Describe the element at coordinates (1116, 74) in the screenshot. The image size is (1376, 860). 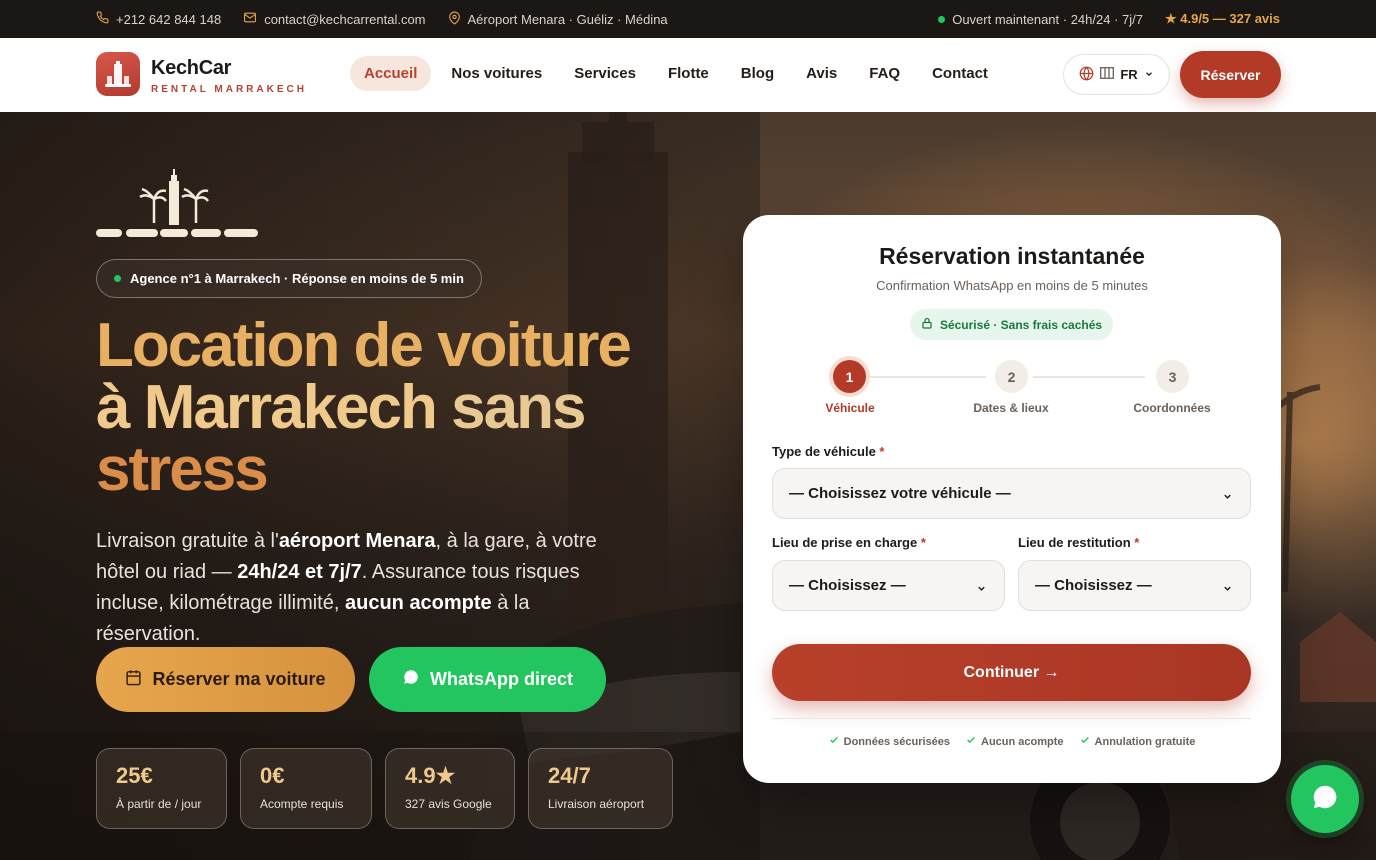
I see `language-selector: FR` at that location.